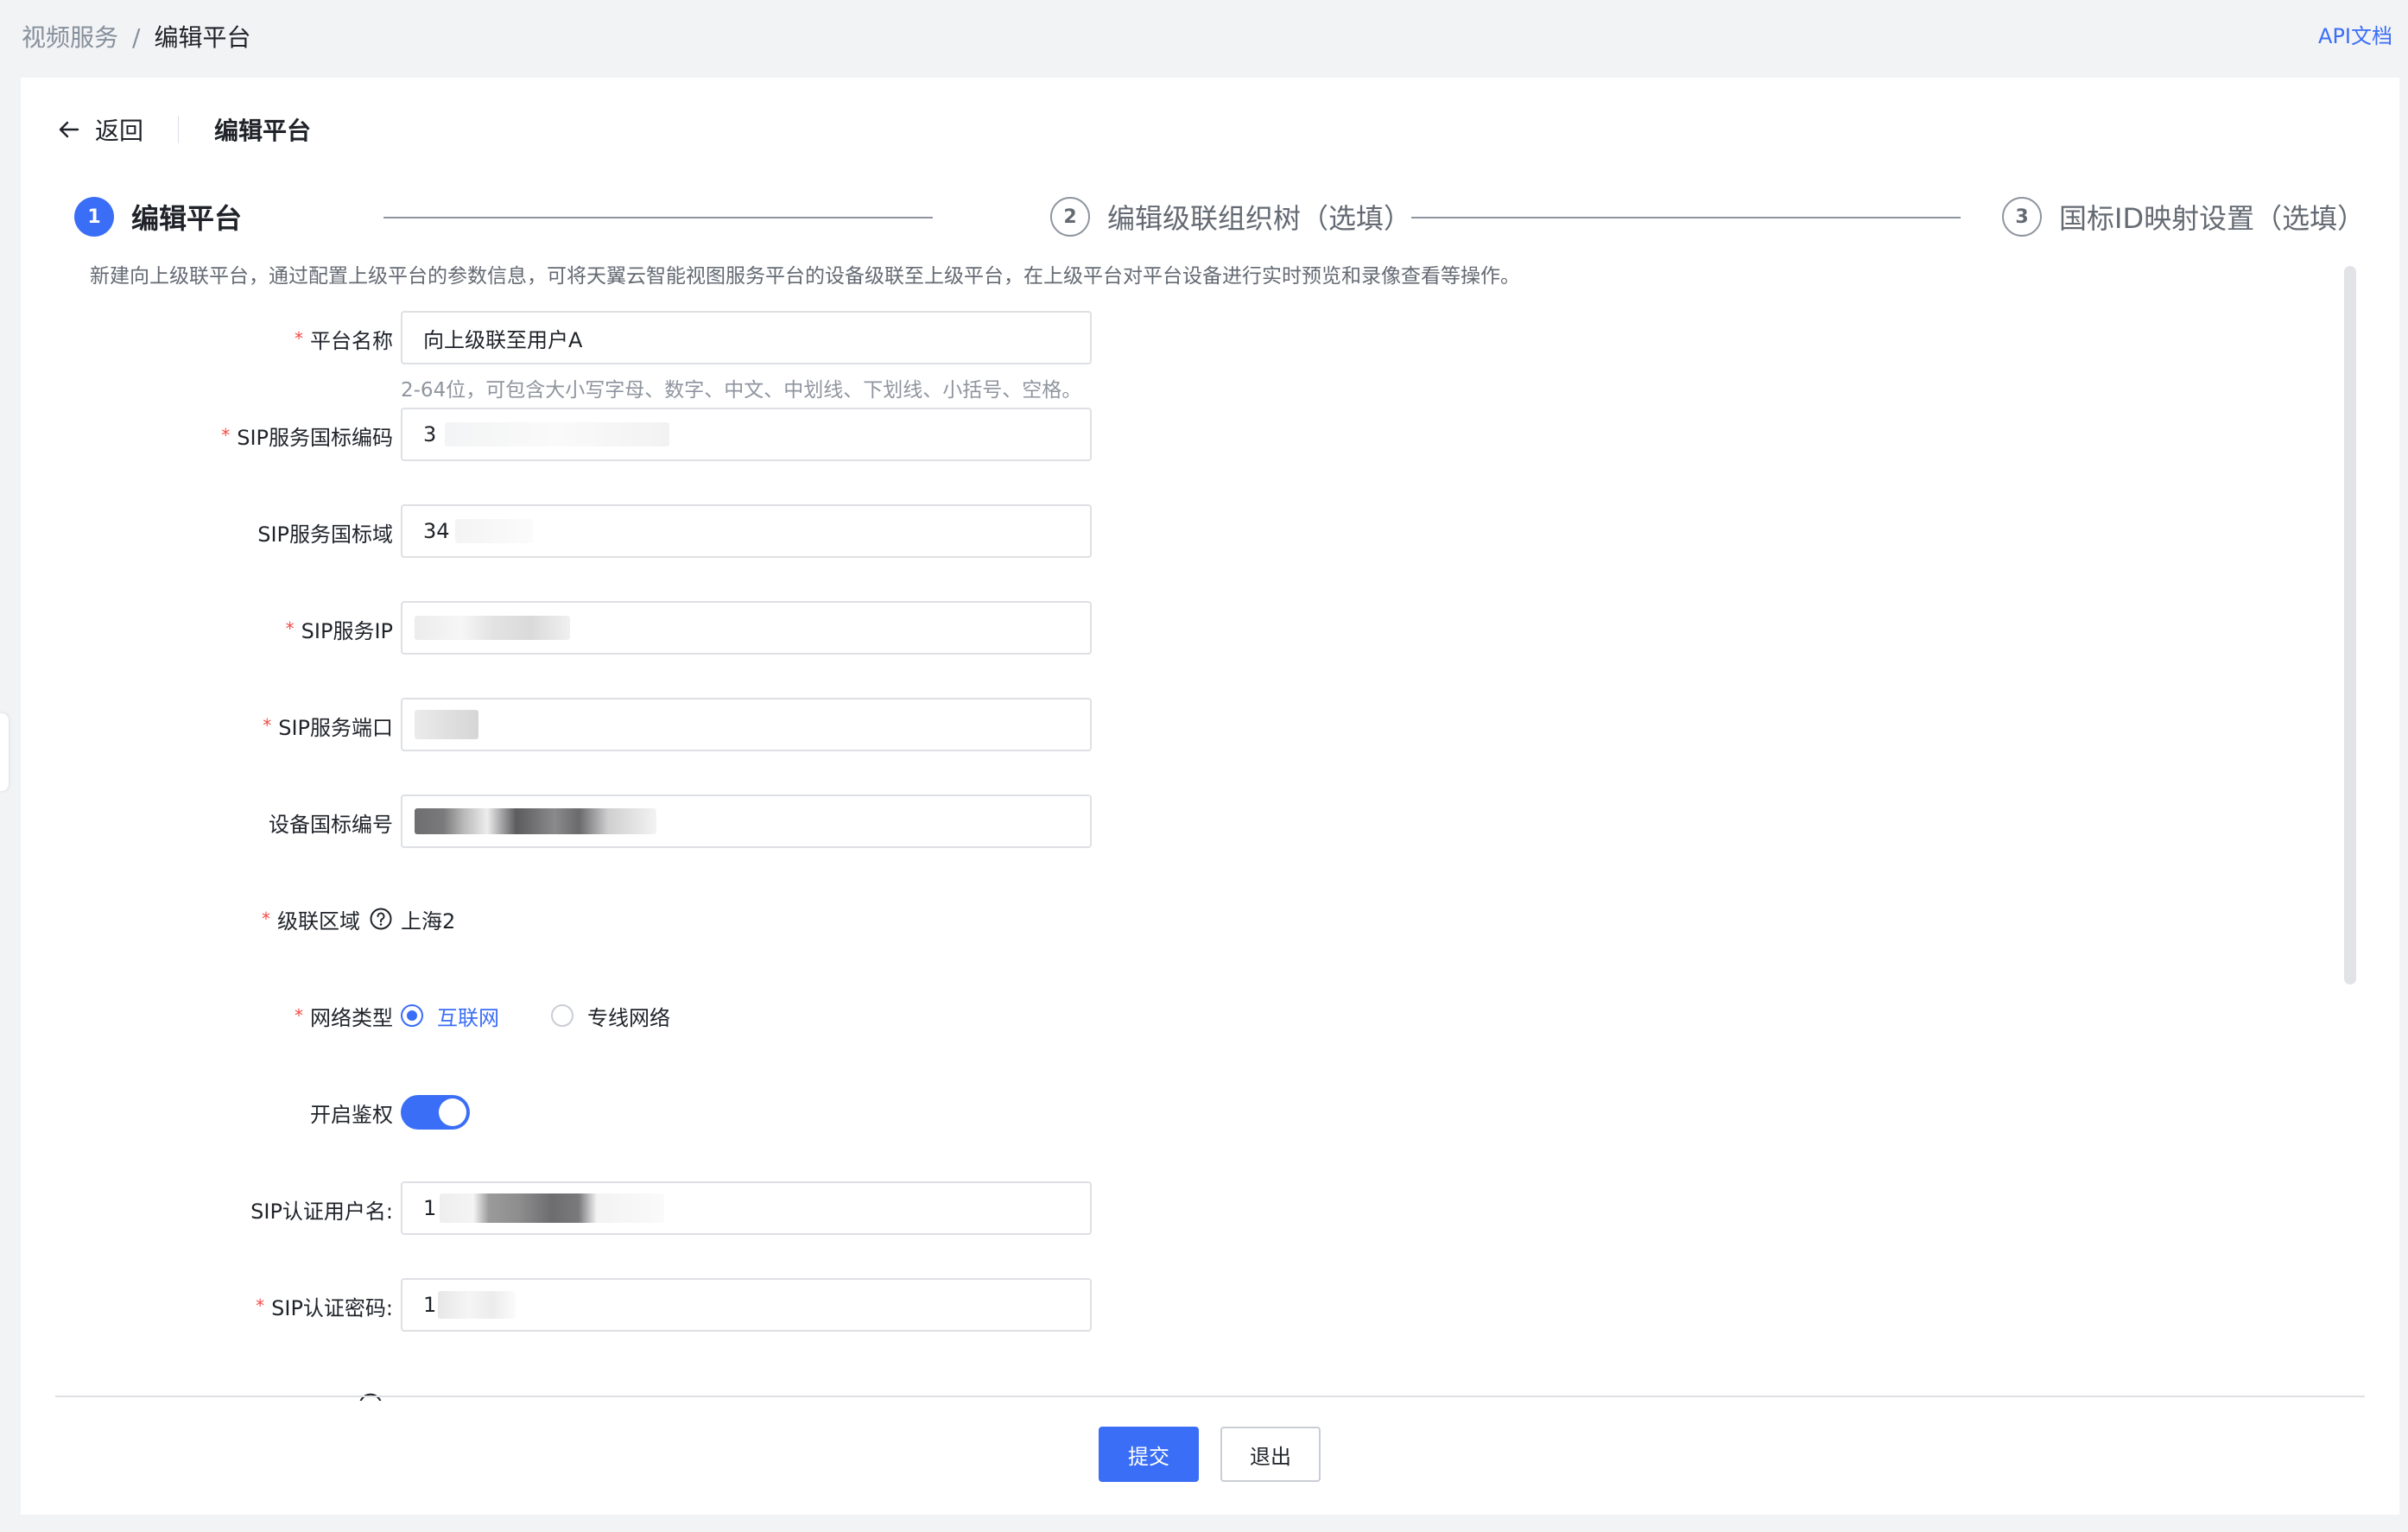  What do you see at coordinates (263, 131) in the screenshot?
I see `page-title: 编辑平台` at bounding box center [263, 131].